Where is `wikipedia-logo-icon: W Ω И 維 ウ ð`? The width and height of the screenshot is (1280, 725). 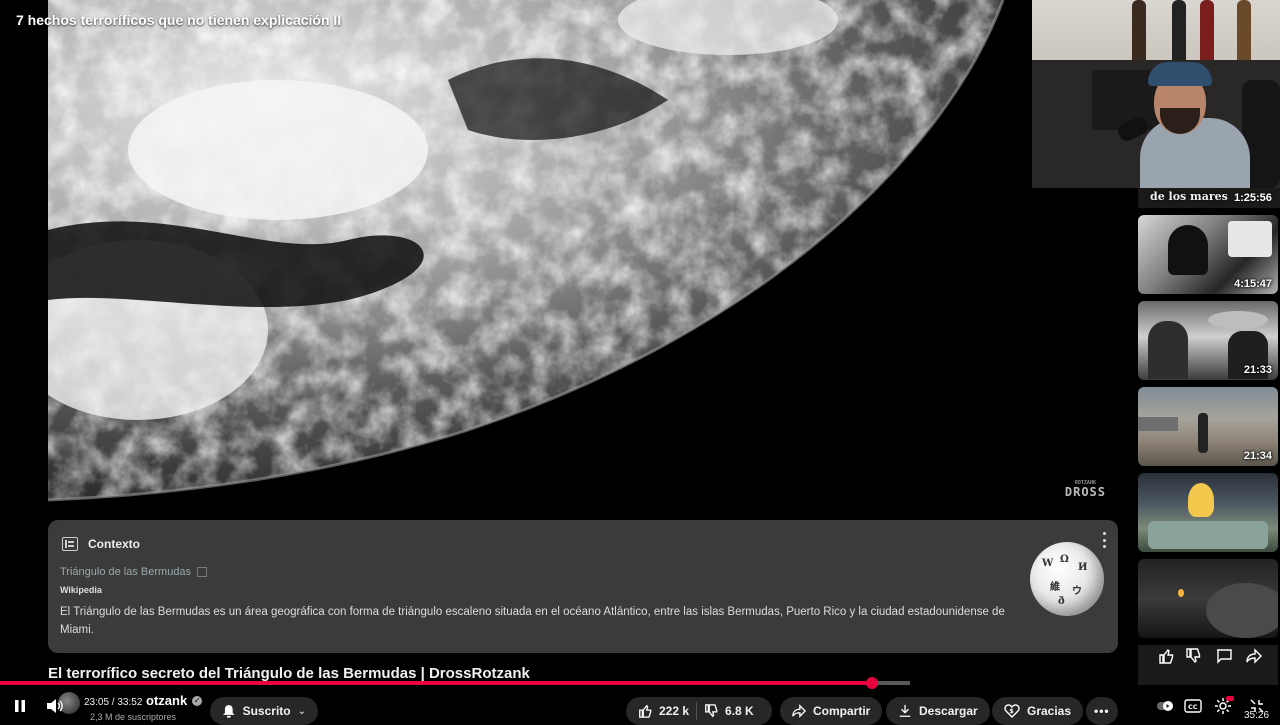
wikipedia-logo-icon: W Ω И 維 ウ ð is located at coordinates (1067, 579).